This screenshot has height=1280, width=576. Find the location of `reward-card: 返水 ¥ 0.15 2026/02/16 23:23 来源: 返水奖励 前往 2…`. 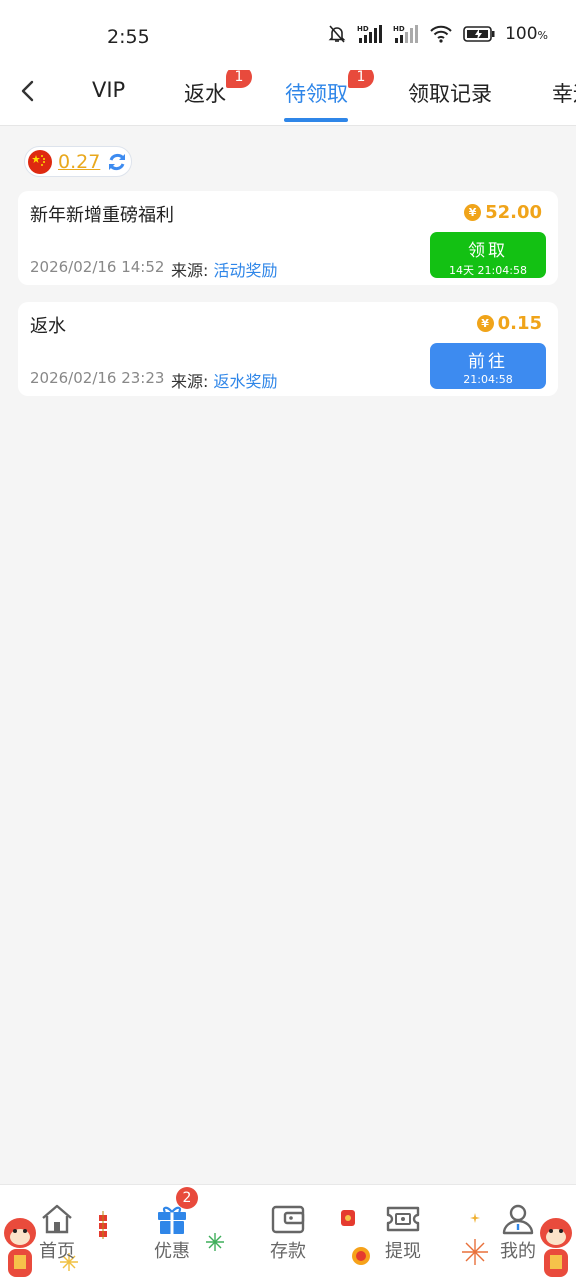

reward-card: 返水 ¥ 0.15 2026/02/16 23:23 来源: 返水奖励 前往 2… is located at coordinates (288, 349).